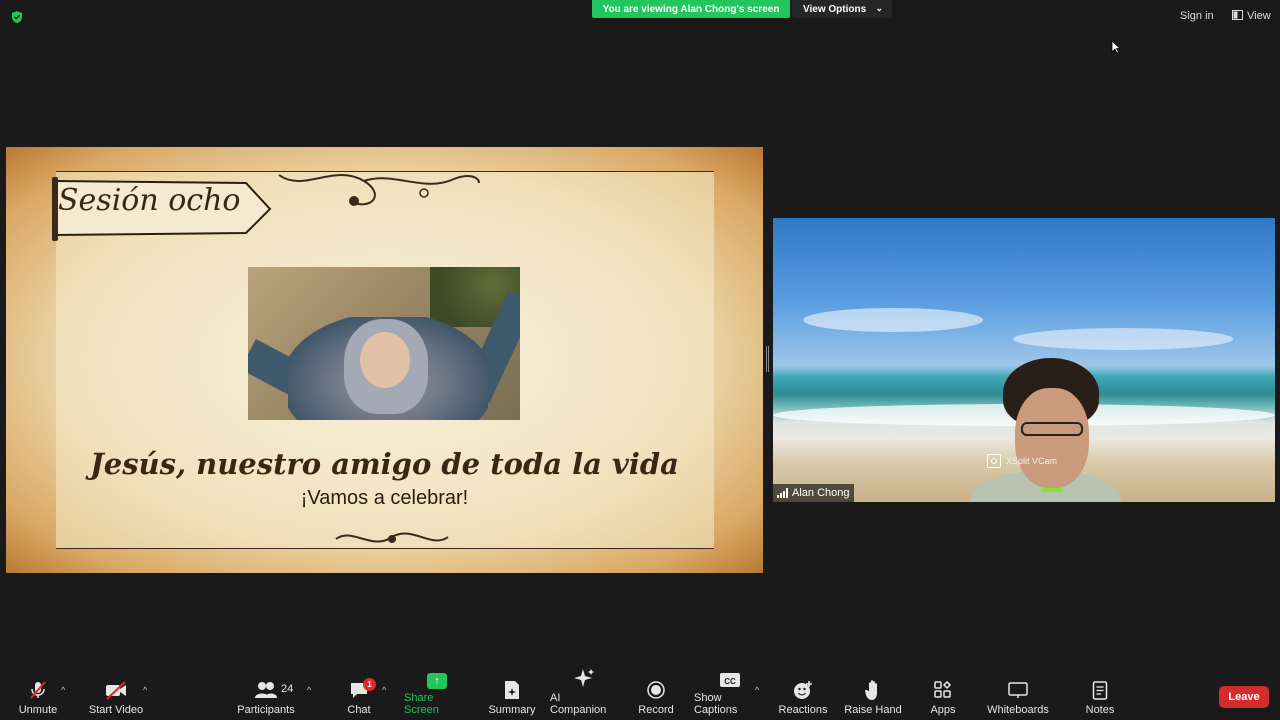 This screenshot has height=720, width=1280. What do you see at coordinates (1116, 49) in the screenshot?
I see `mouse-cursor-icon` at bounding box center [1116, 49].